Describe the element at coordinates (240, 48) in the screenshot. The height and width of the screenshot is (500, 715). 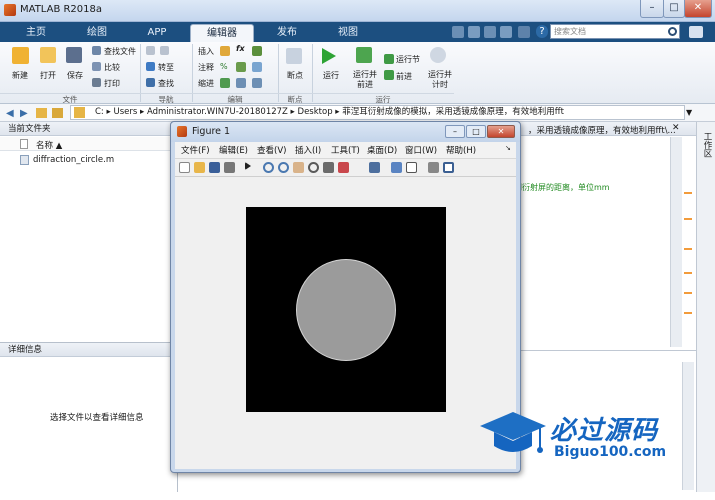
I see `fx-button: fx` at that location.